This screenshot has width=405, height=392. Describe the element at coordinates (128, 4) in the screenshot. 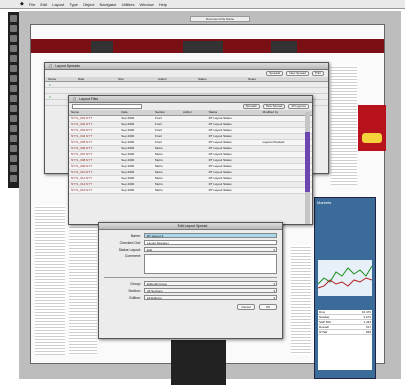

I see `menu-utilities: Utilities` at that location.